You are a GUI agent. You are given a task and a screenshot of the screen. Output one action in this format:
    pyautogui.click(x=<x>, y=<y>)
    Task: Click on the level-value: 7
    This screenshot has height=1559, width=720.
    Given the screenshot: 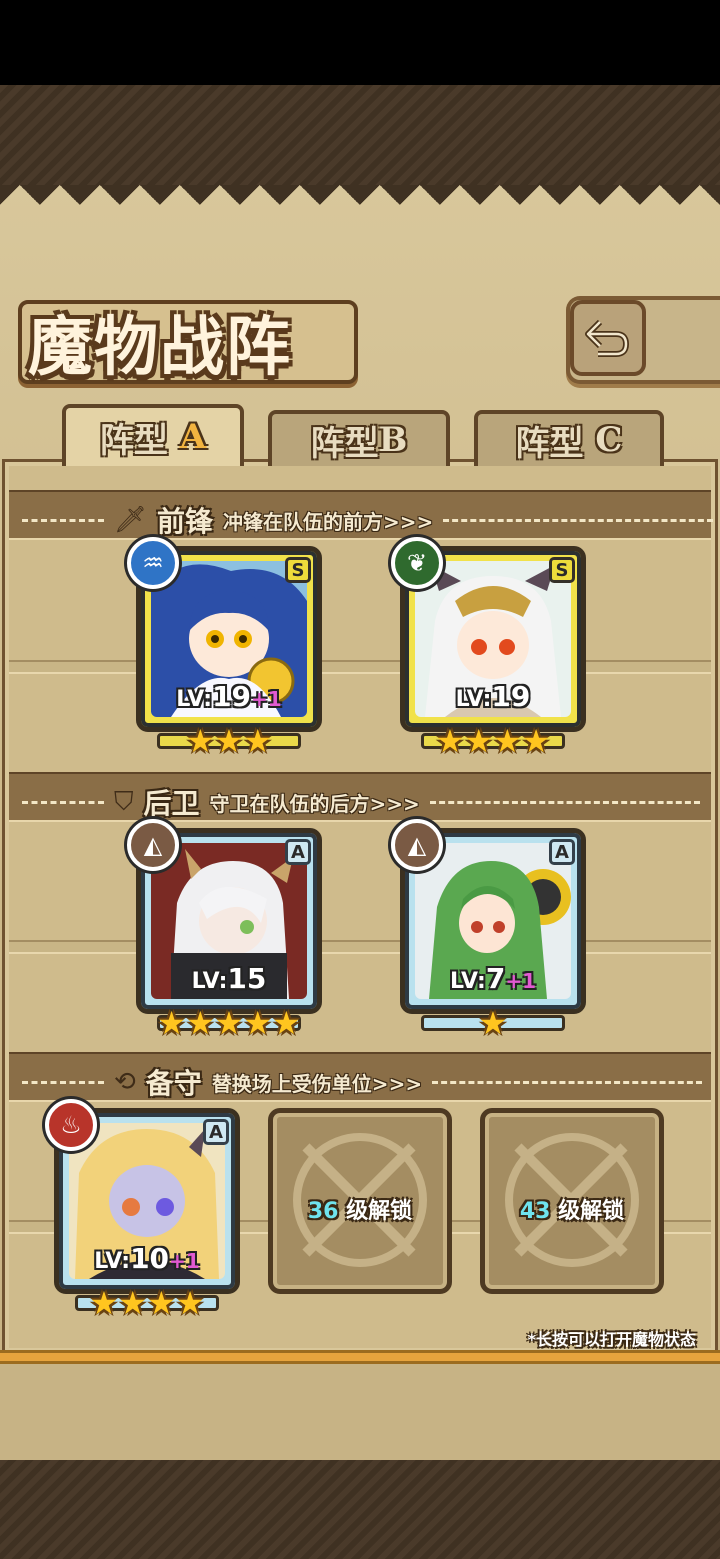 What is the action you would take?
    pyautogui.click(x=495, y=978)
    